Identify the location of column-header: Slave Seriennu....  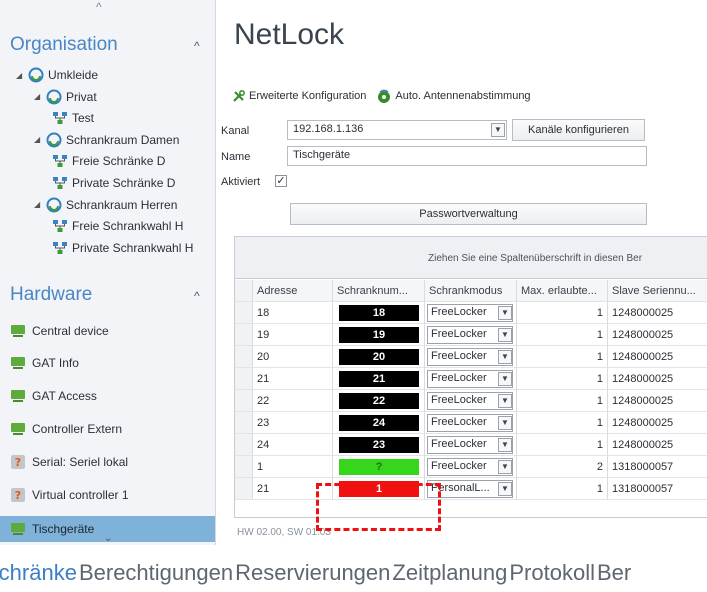
(657, 291).